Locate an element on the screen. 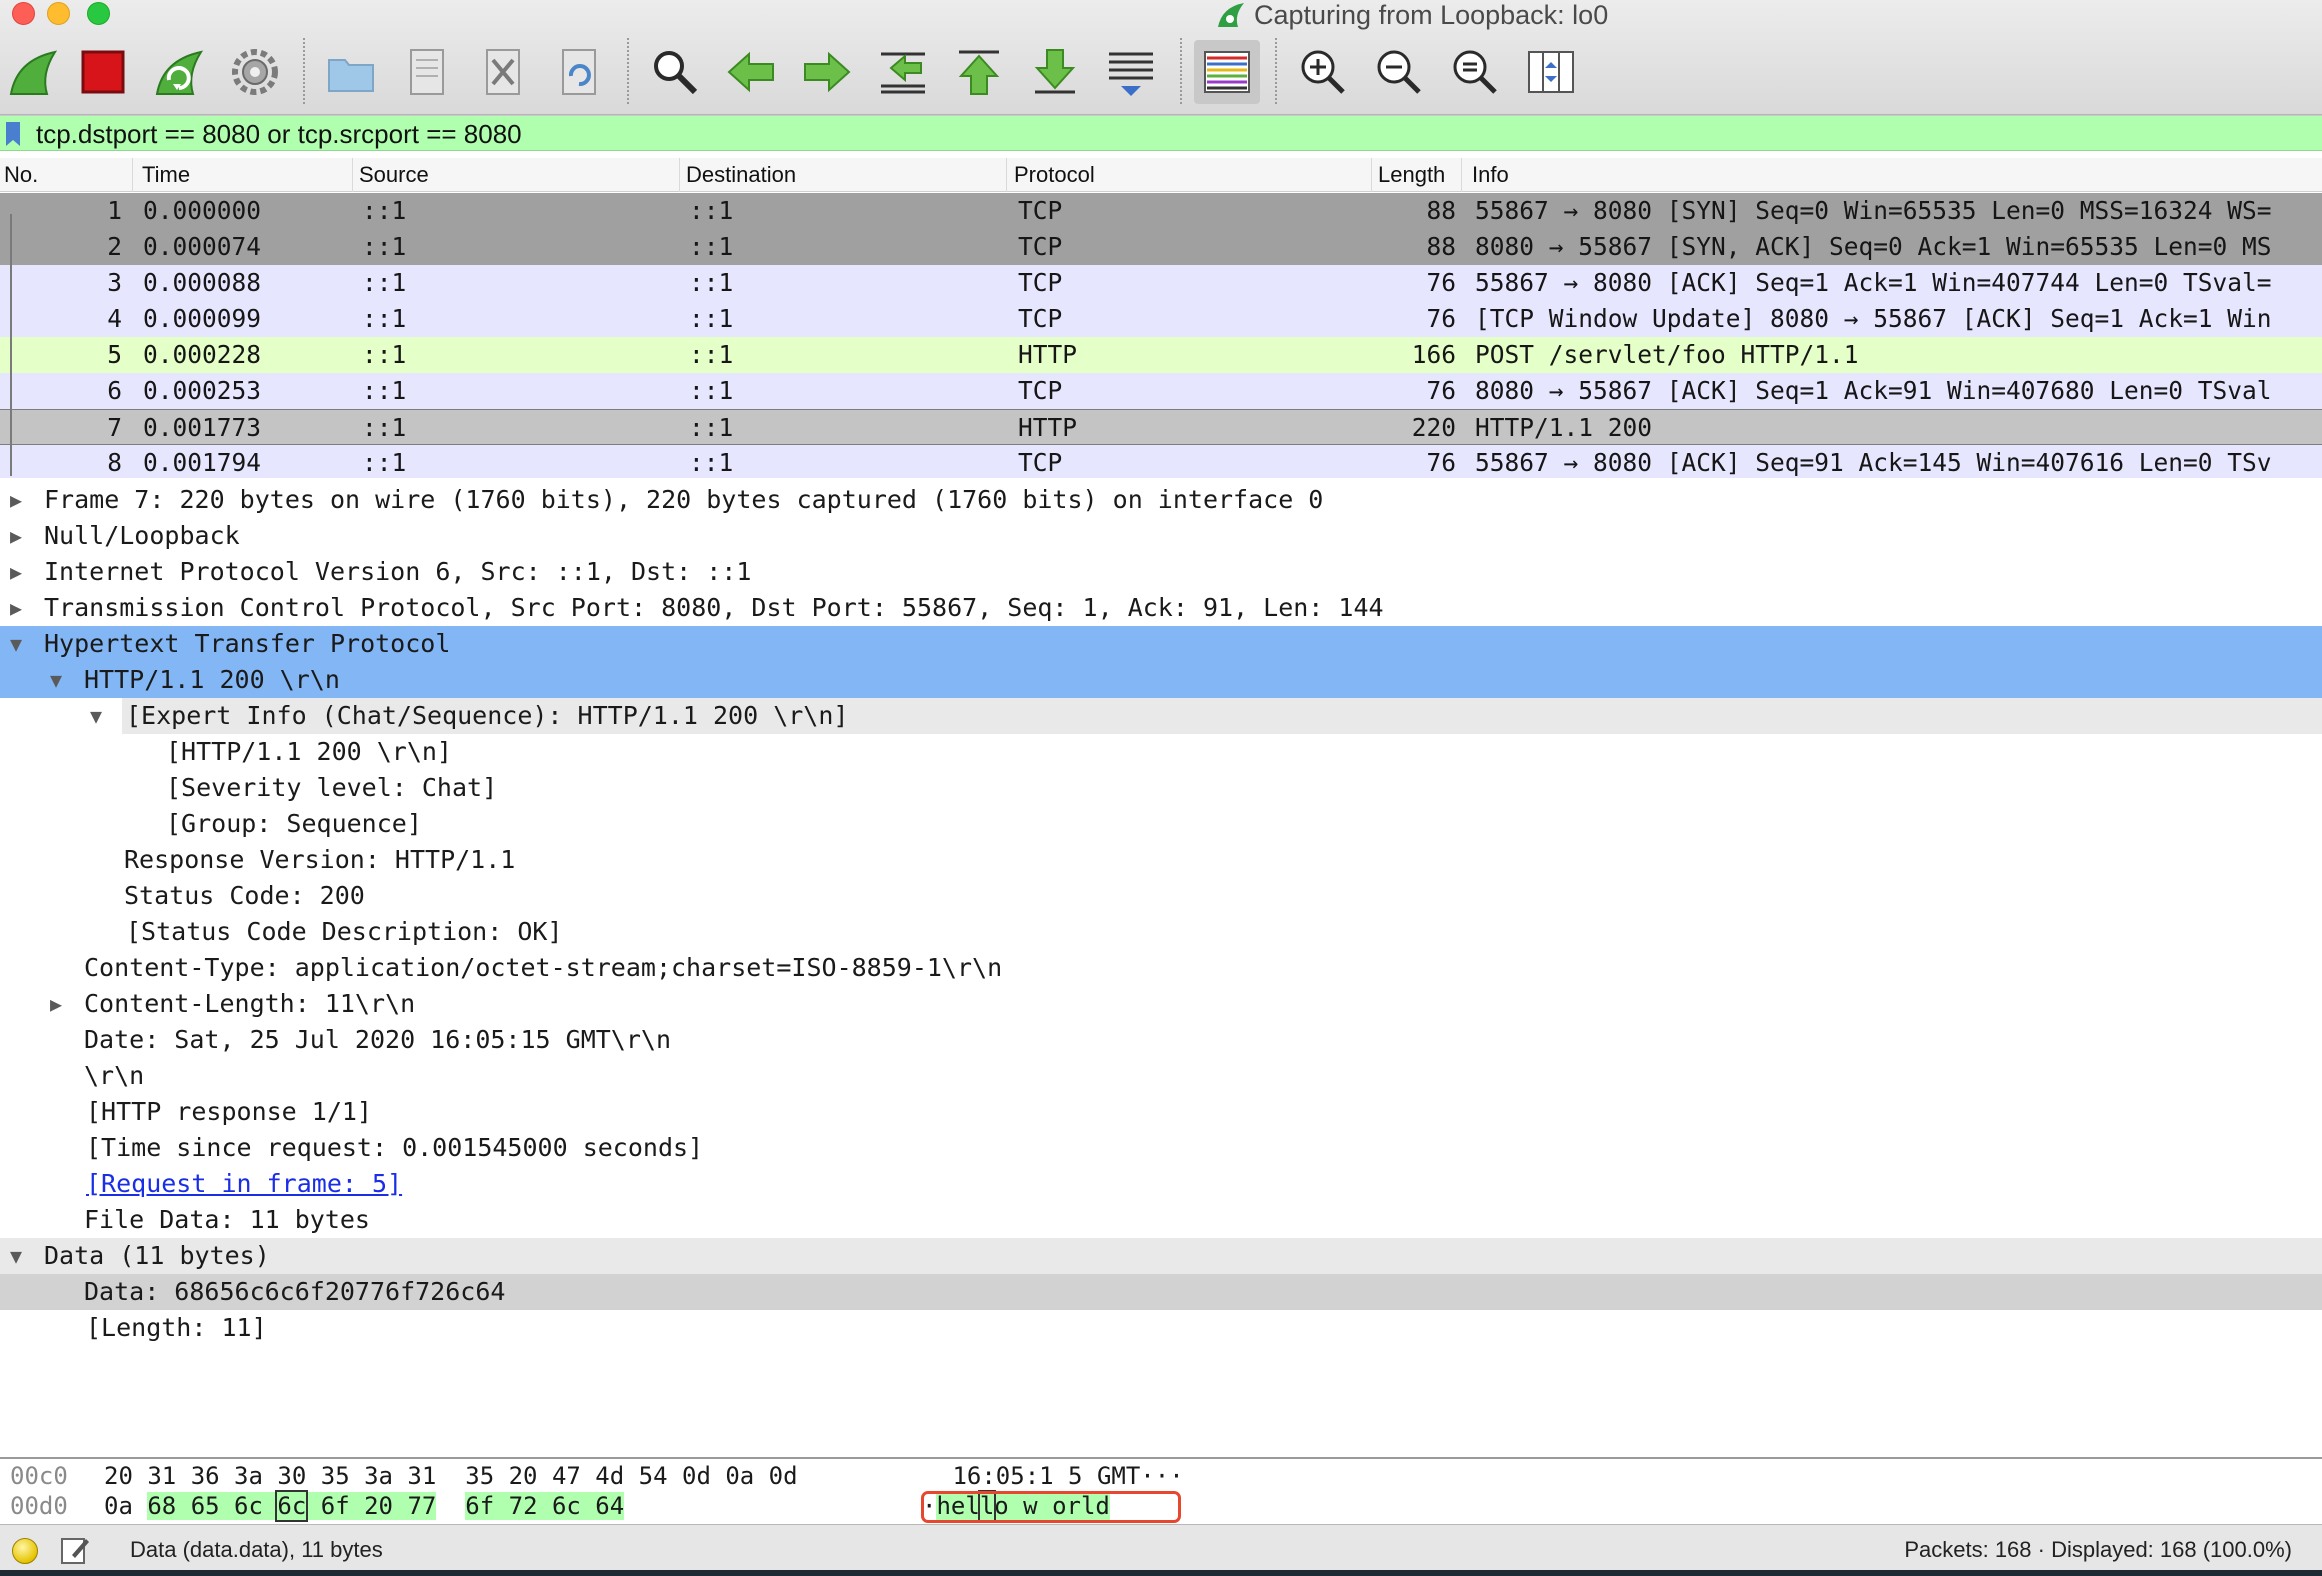 The width and height of the screenshot is (2322, 1576). tree-item-data-length: [Length: 11] is located at coordinates (1161, 1328).